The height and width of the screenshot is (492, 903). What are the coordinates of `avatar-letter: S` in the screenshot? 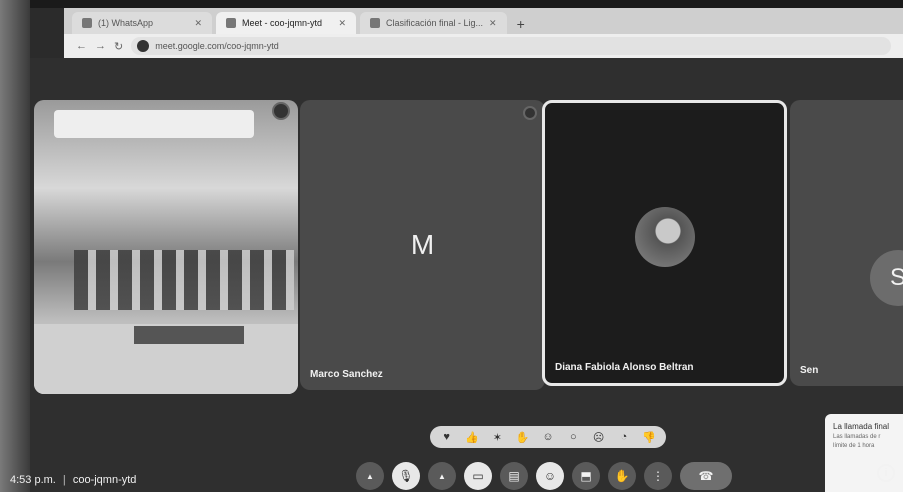 It's located at (896, 277).